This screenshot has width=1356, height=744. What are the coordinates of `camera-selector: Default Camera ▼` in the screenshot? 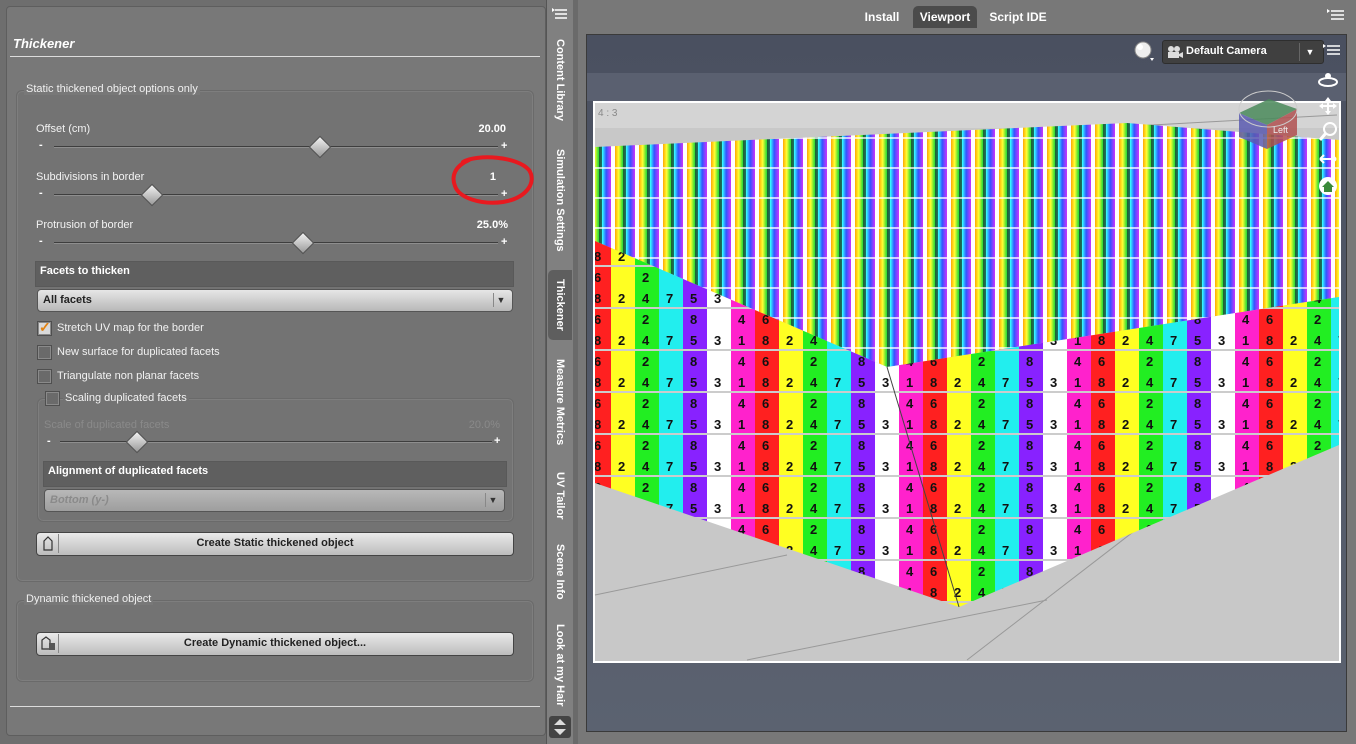 It's located at (1243, 52).